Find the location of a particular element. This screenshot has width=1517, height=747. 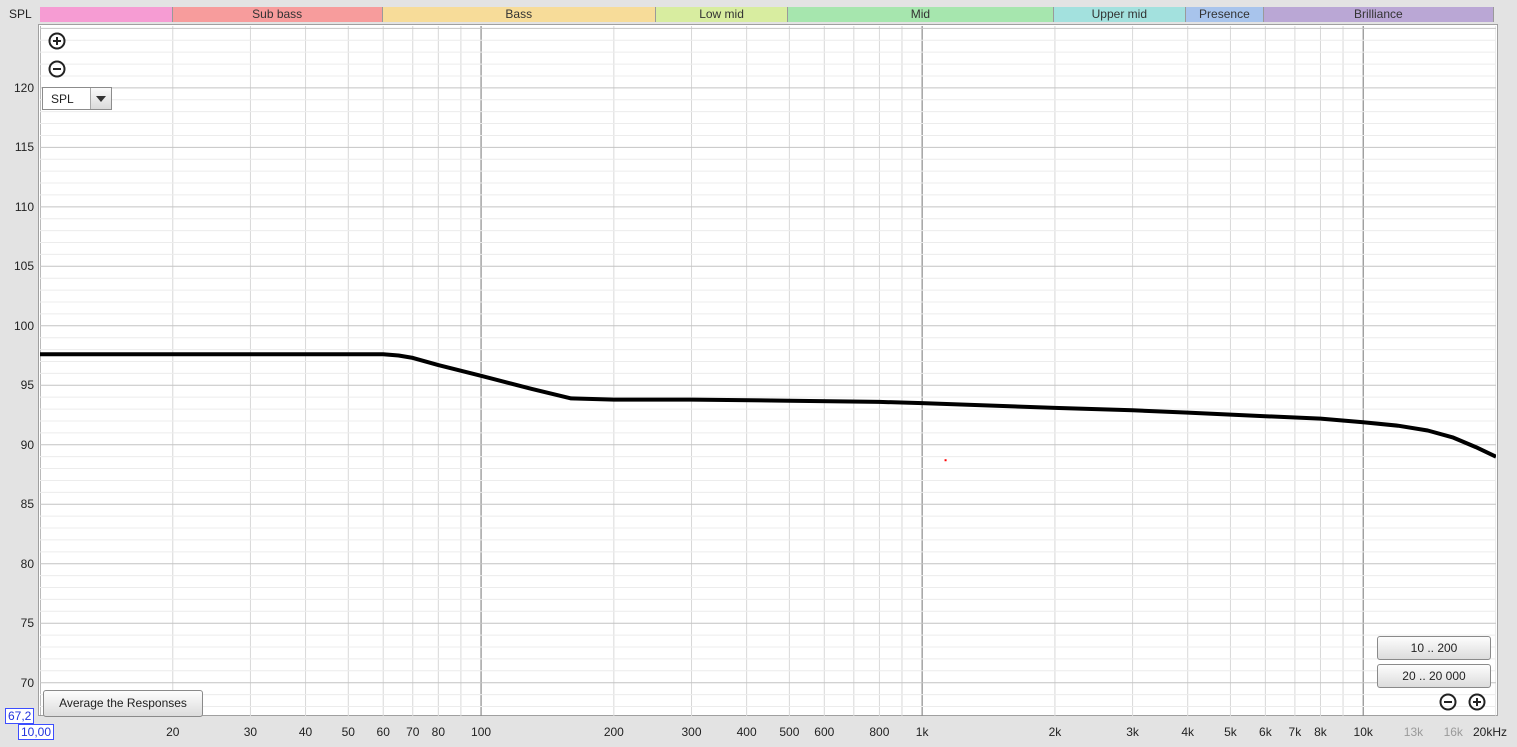

y-tick-label: 85 is located at coordinates (27, 504).